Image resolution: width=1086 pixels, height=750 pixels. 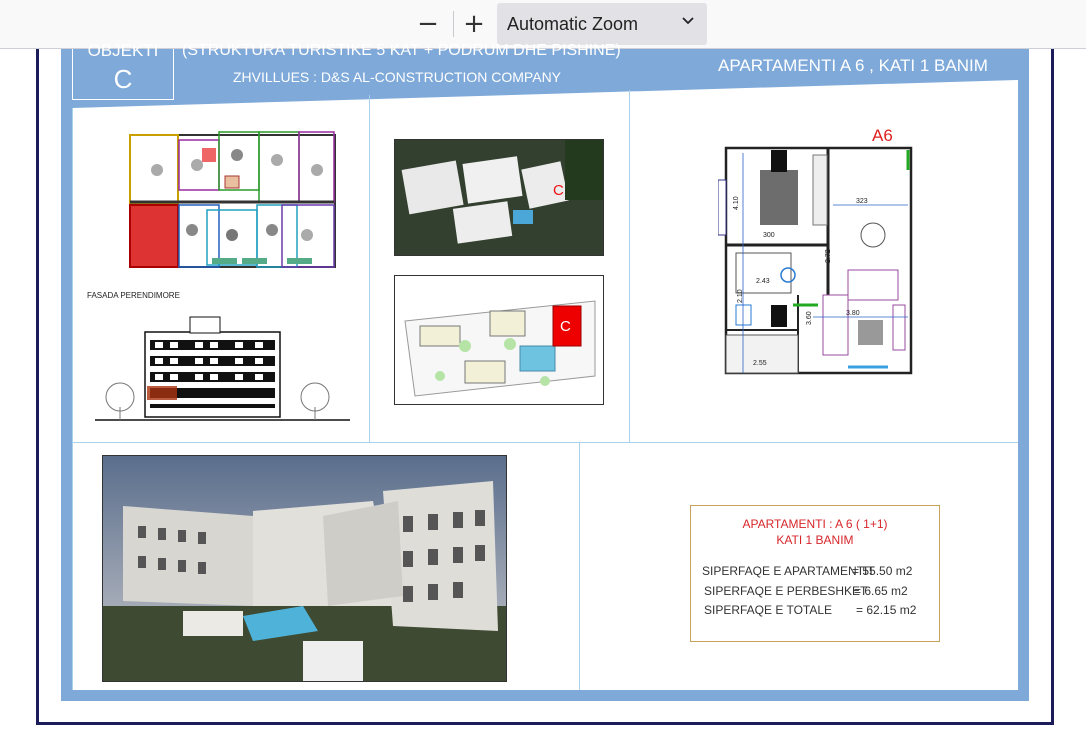 What do you see at coordinates (809, 318) in the screenshot?
I see `plan-dim: 3.60` at bounding box center [809, 318].